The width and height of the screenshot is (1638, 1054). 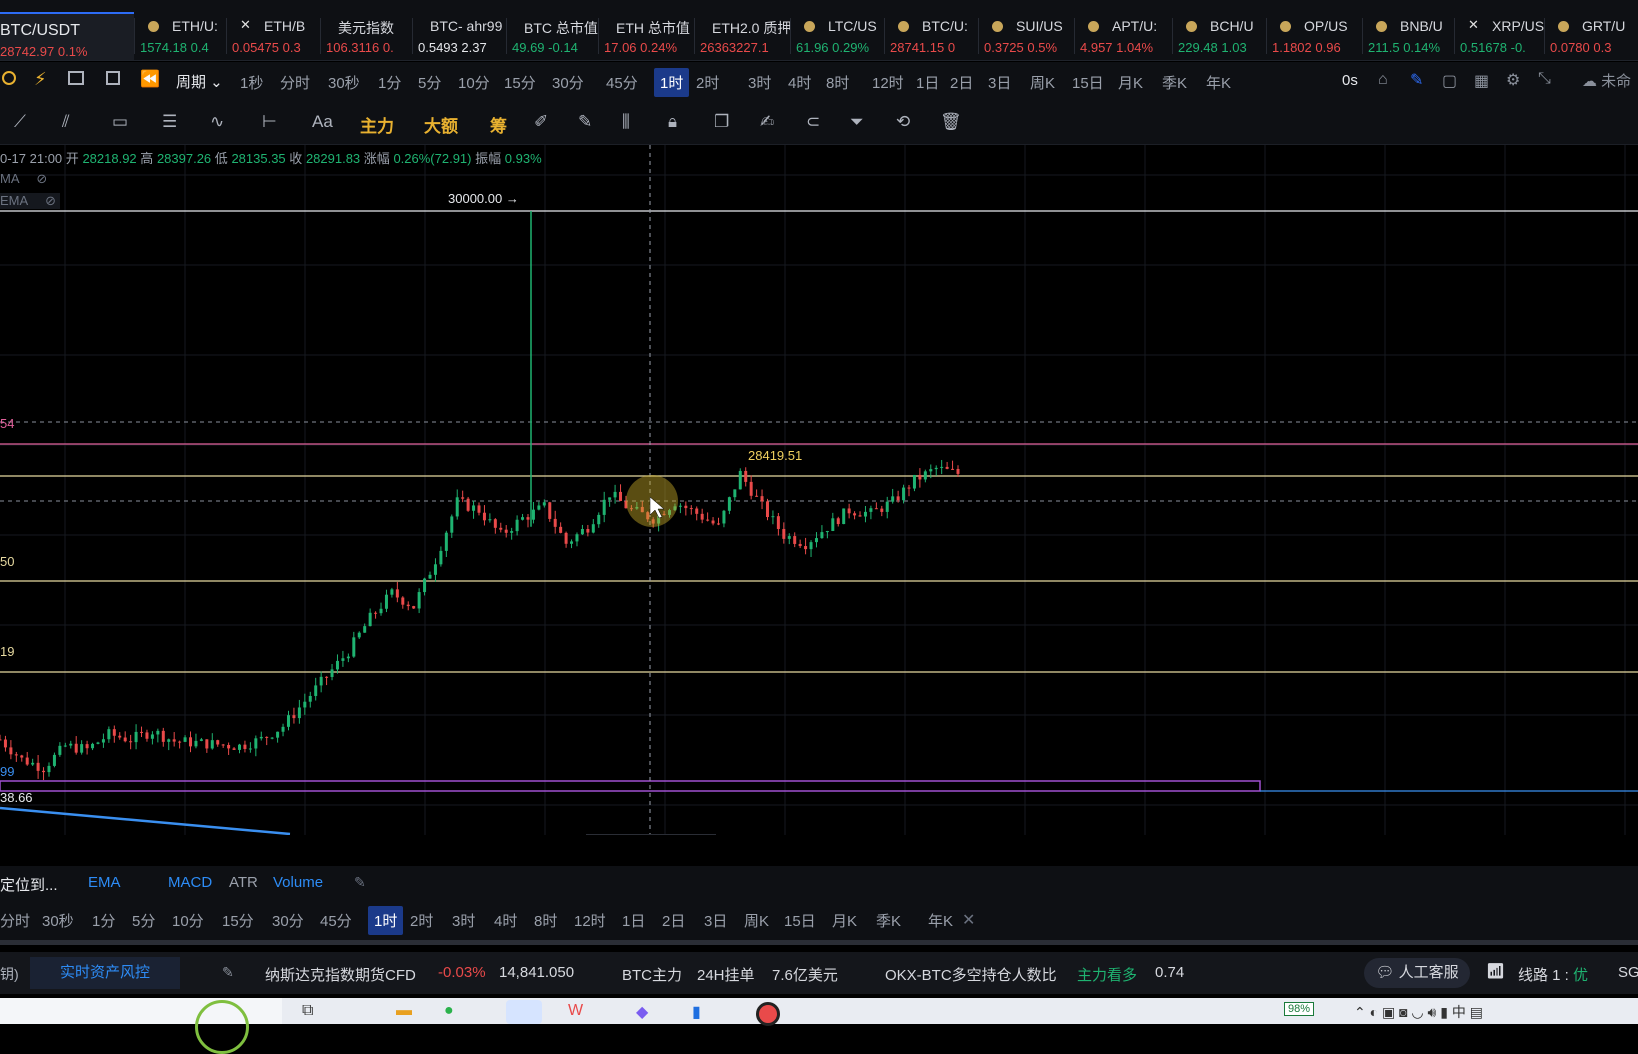 I want to click on ticker-item: ETH 总市值 17.06 0.24%, so click(x=650, y=36).